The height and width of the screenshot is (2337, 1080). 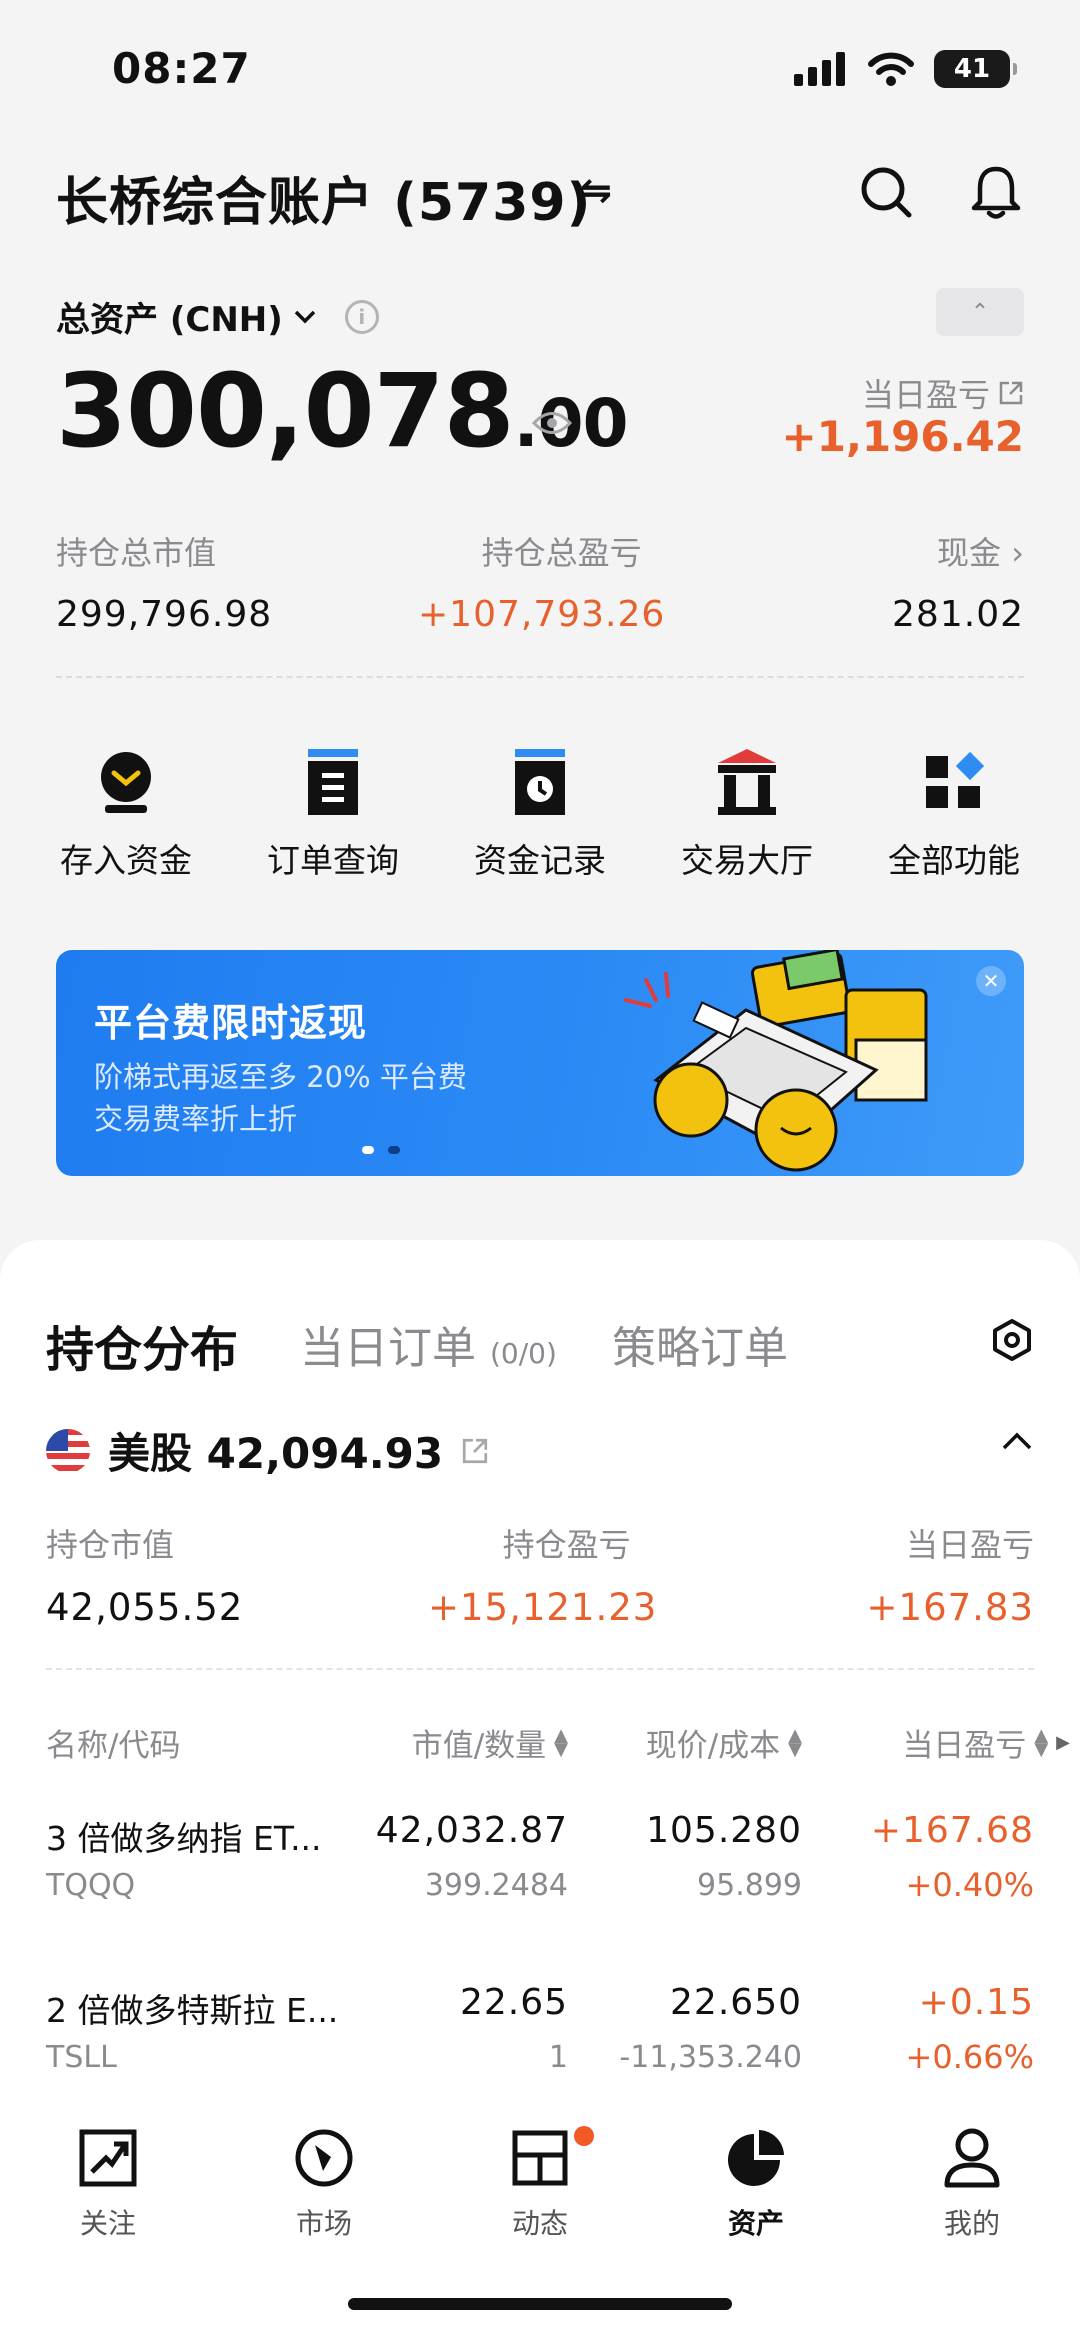 I want to click on column-header-name-label: 名称/代码, so click(x=113, y=1746).